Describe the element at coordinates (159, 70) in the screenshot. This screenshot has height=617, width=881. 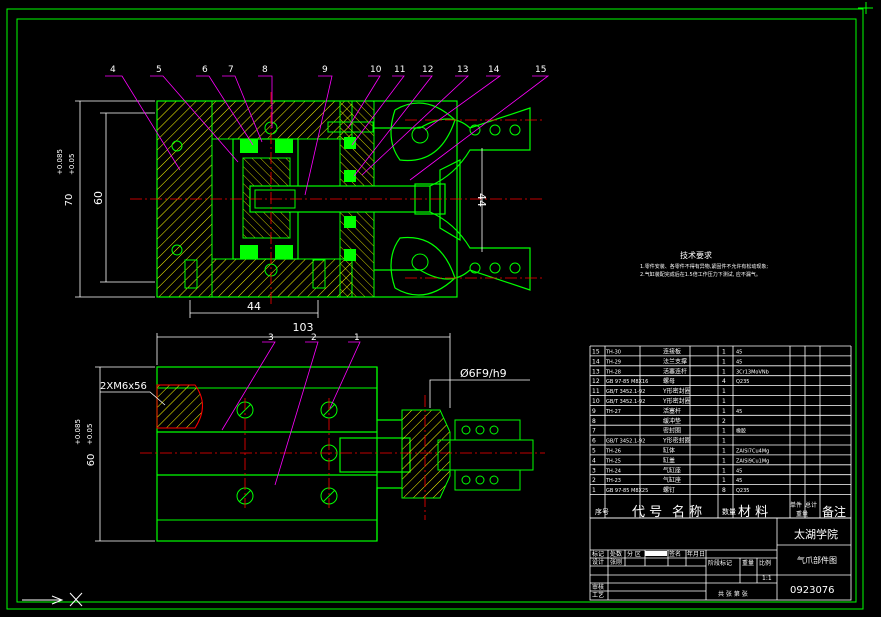
I see `callout-5: 5` at that location.